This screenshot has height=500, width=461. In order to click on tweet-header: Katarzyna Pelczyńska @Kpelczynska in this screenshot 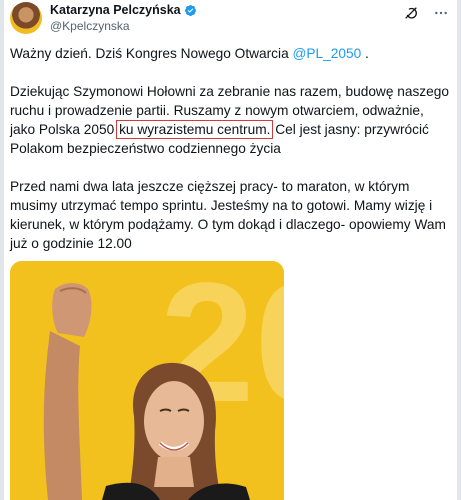, I will do `click(232, 19)`.